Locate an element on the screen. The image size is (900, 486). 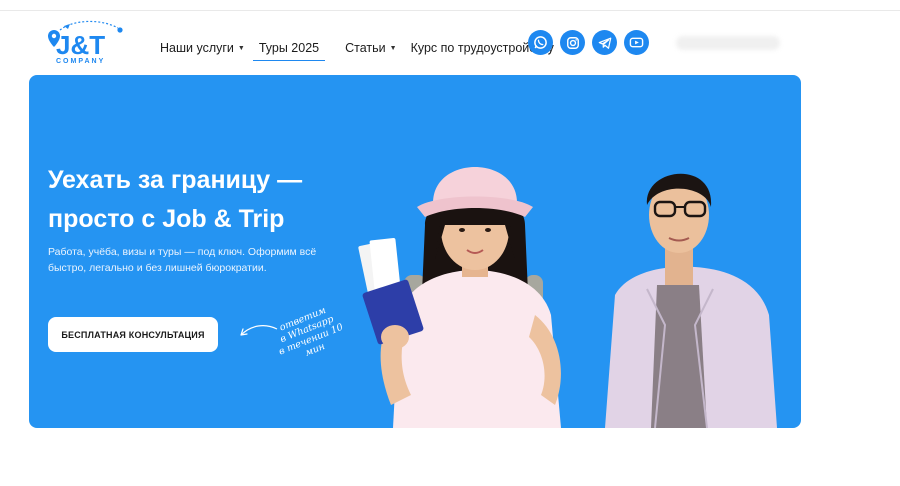
phone-number-blurred is located at coordinates (728, 43).